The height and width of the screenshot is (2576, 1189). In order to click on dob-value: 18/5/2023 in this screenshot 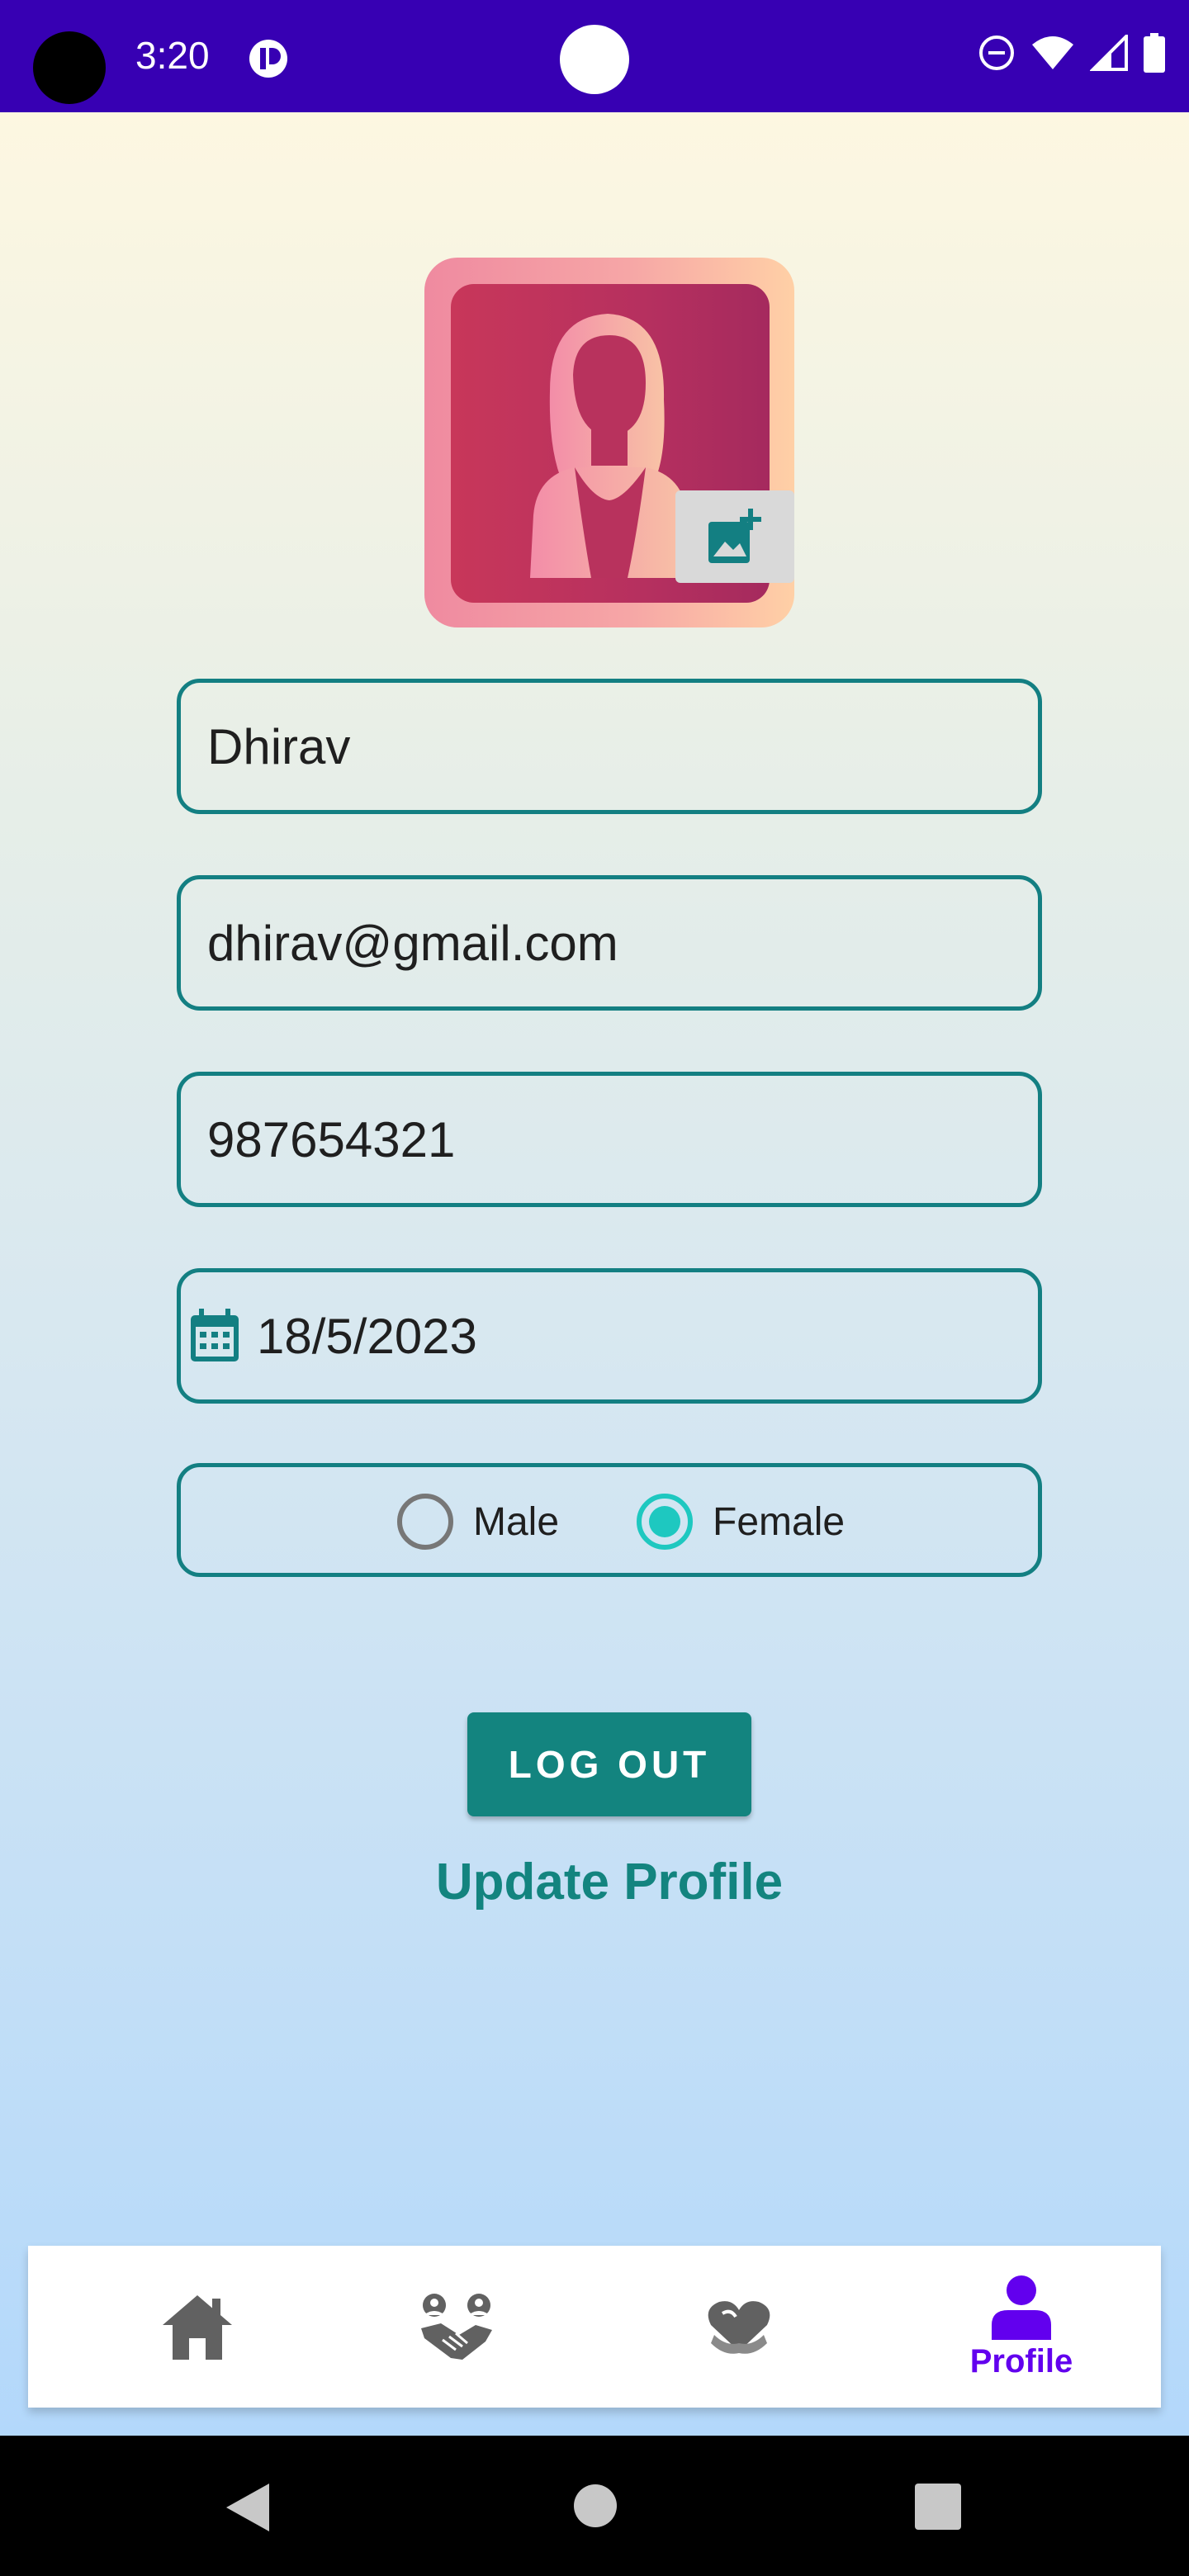, I will do `click(367, 1336)`.